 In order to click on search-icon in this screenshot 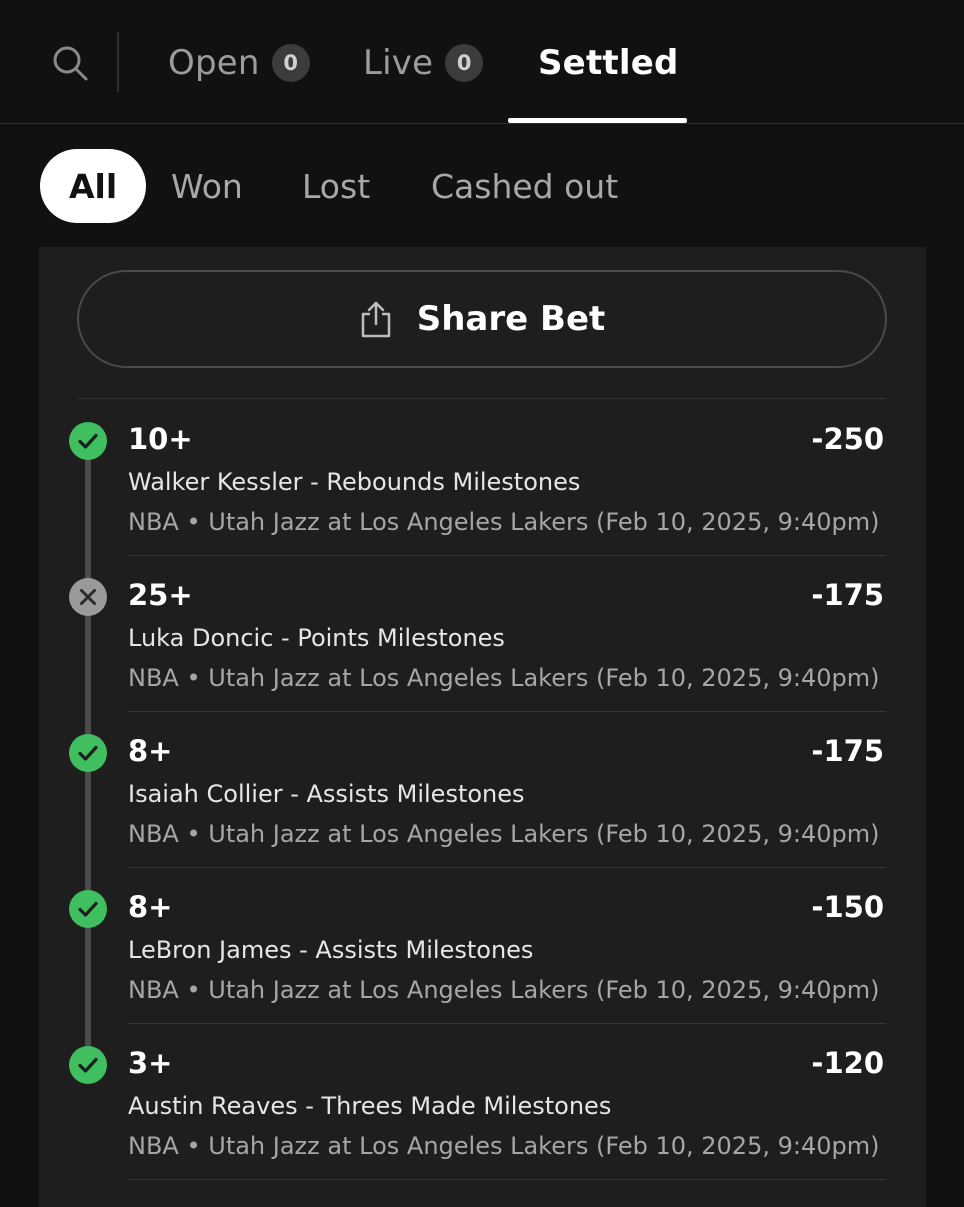, I will do `click(70, 63)`.